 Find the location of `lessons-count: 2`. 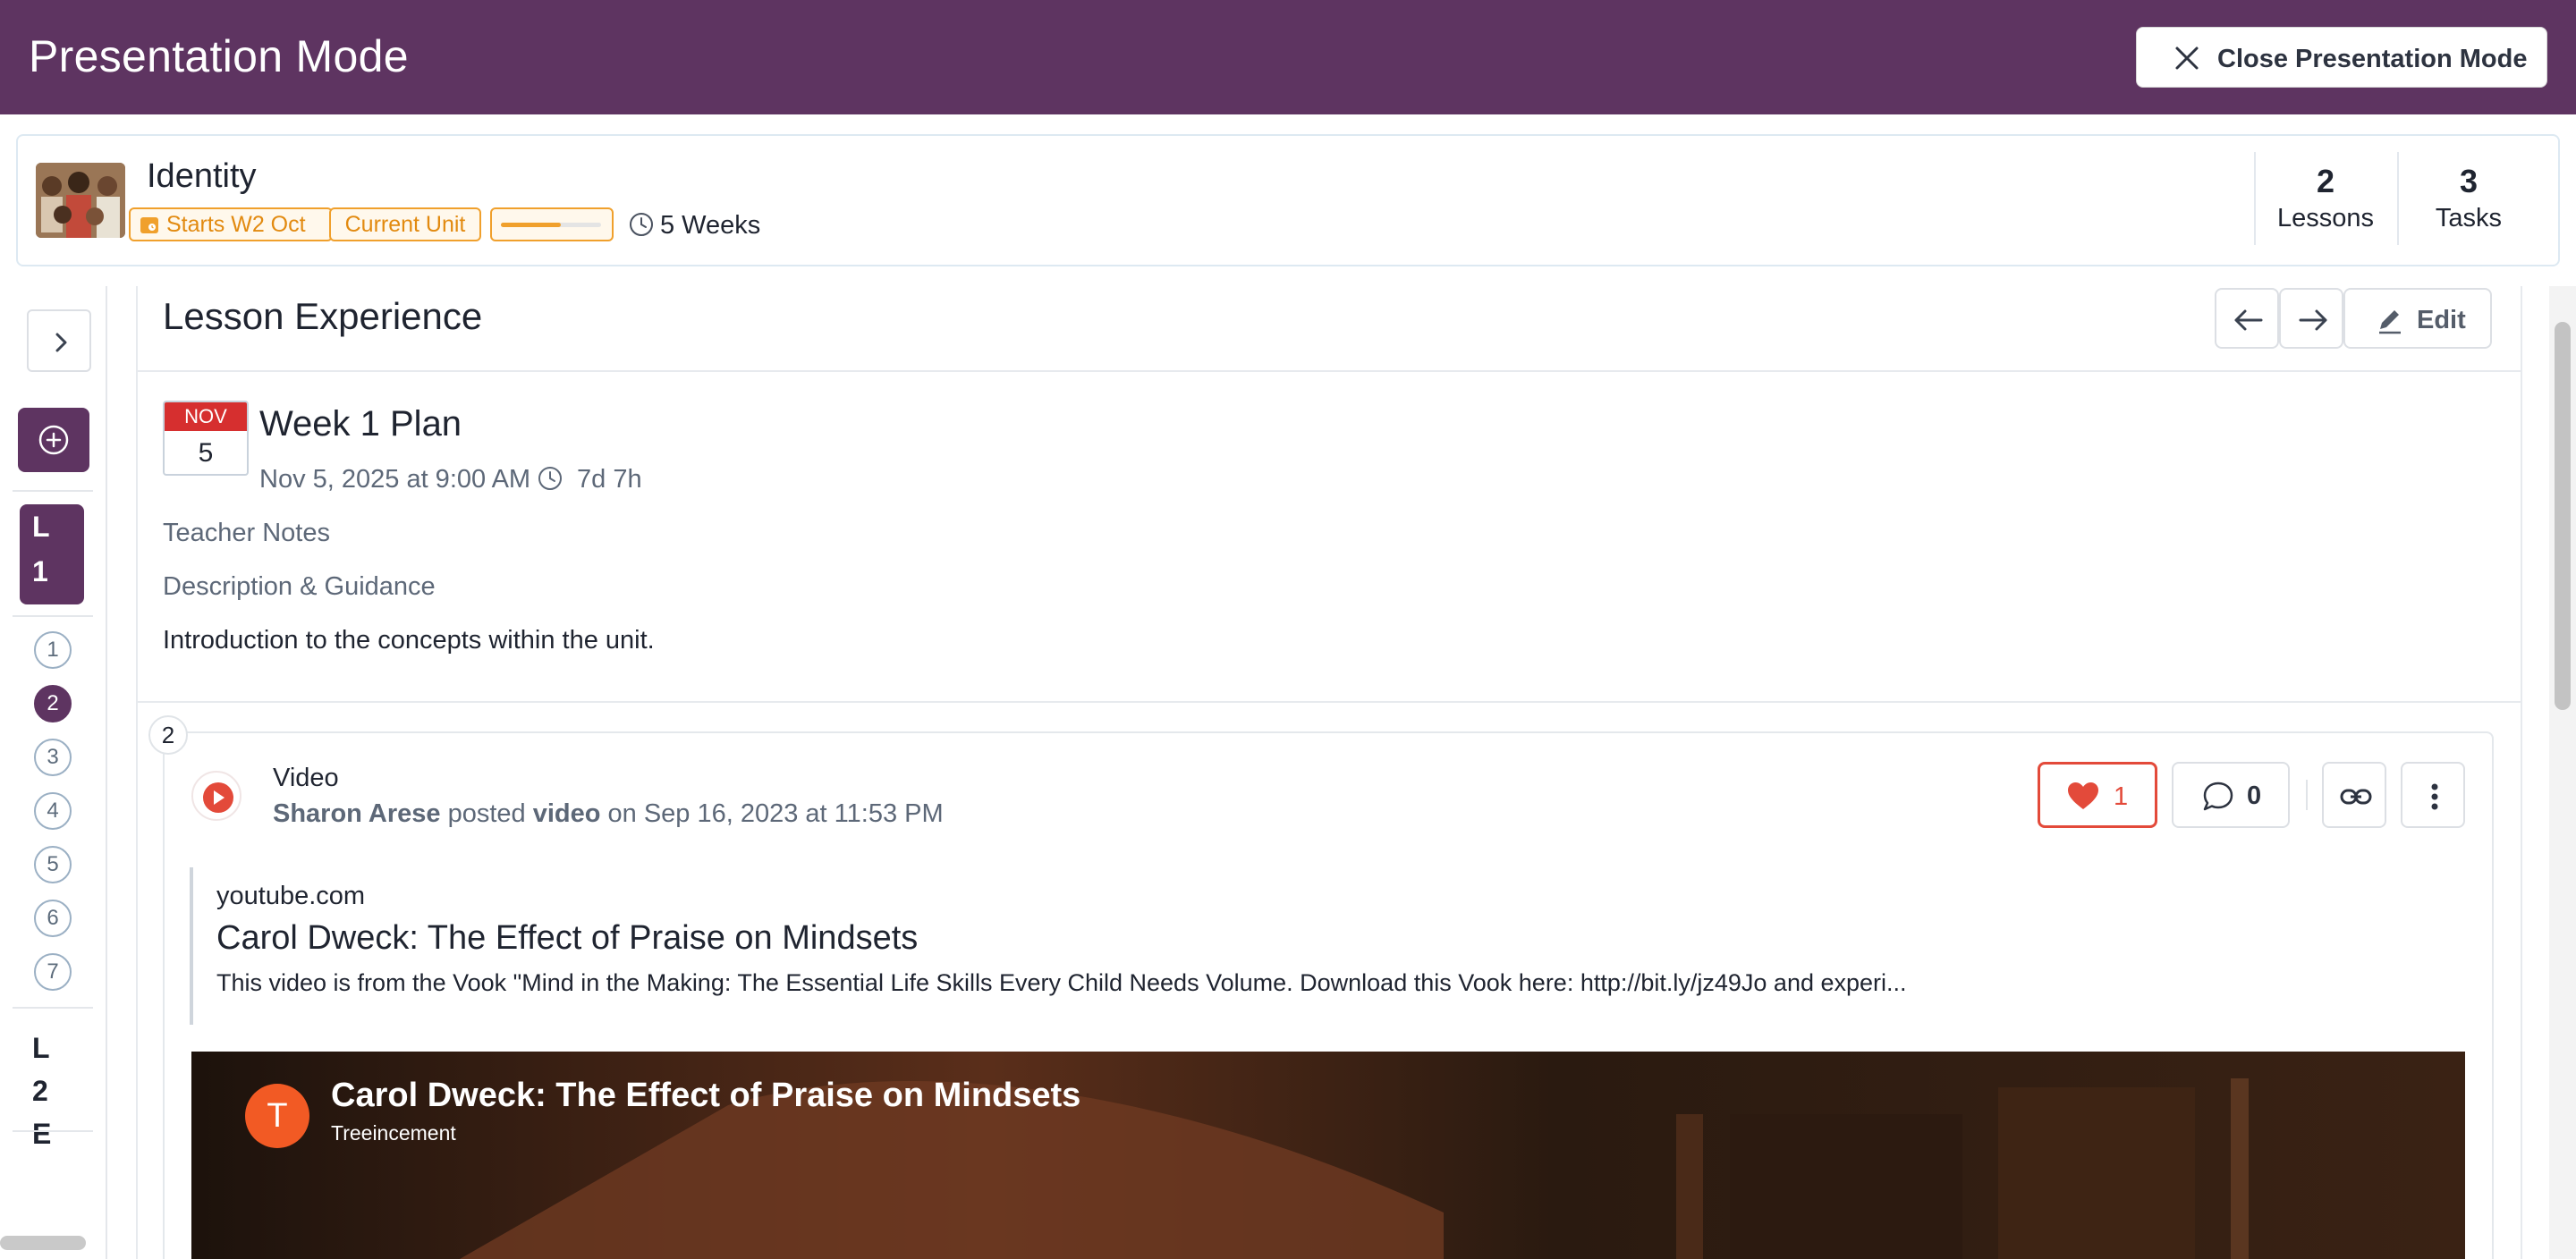

lessons-count: 2 is located at coordinates (2325, 181).